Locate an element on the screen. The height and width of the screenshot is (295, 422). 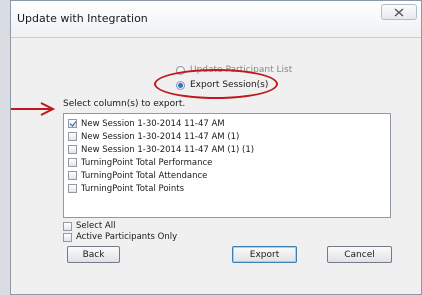
active-participants-checkbox: Active Participants Only is located at coordinates (120, 237).